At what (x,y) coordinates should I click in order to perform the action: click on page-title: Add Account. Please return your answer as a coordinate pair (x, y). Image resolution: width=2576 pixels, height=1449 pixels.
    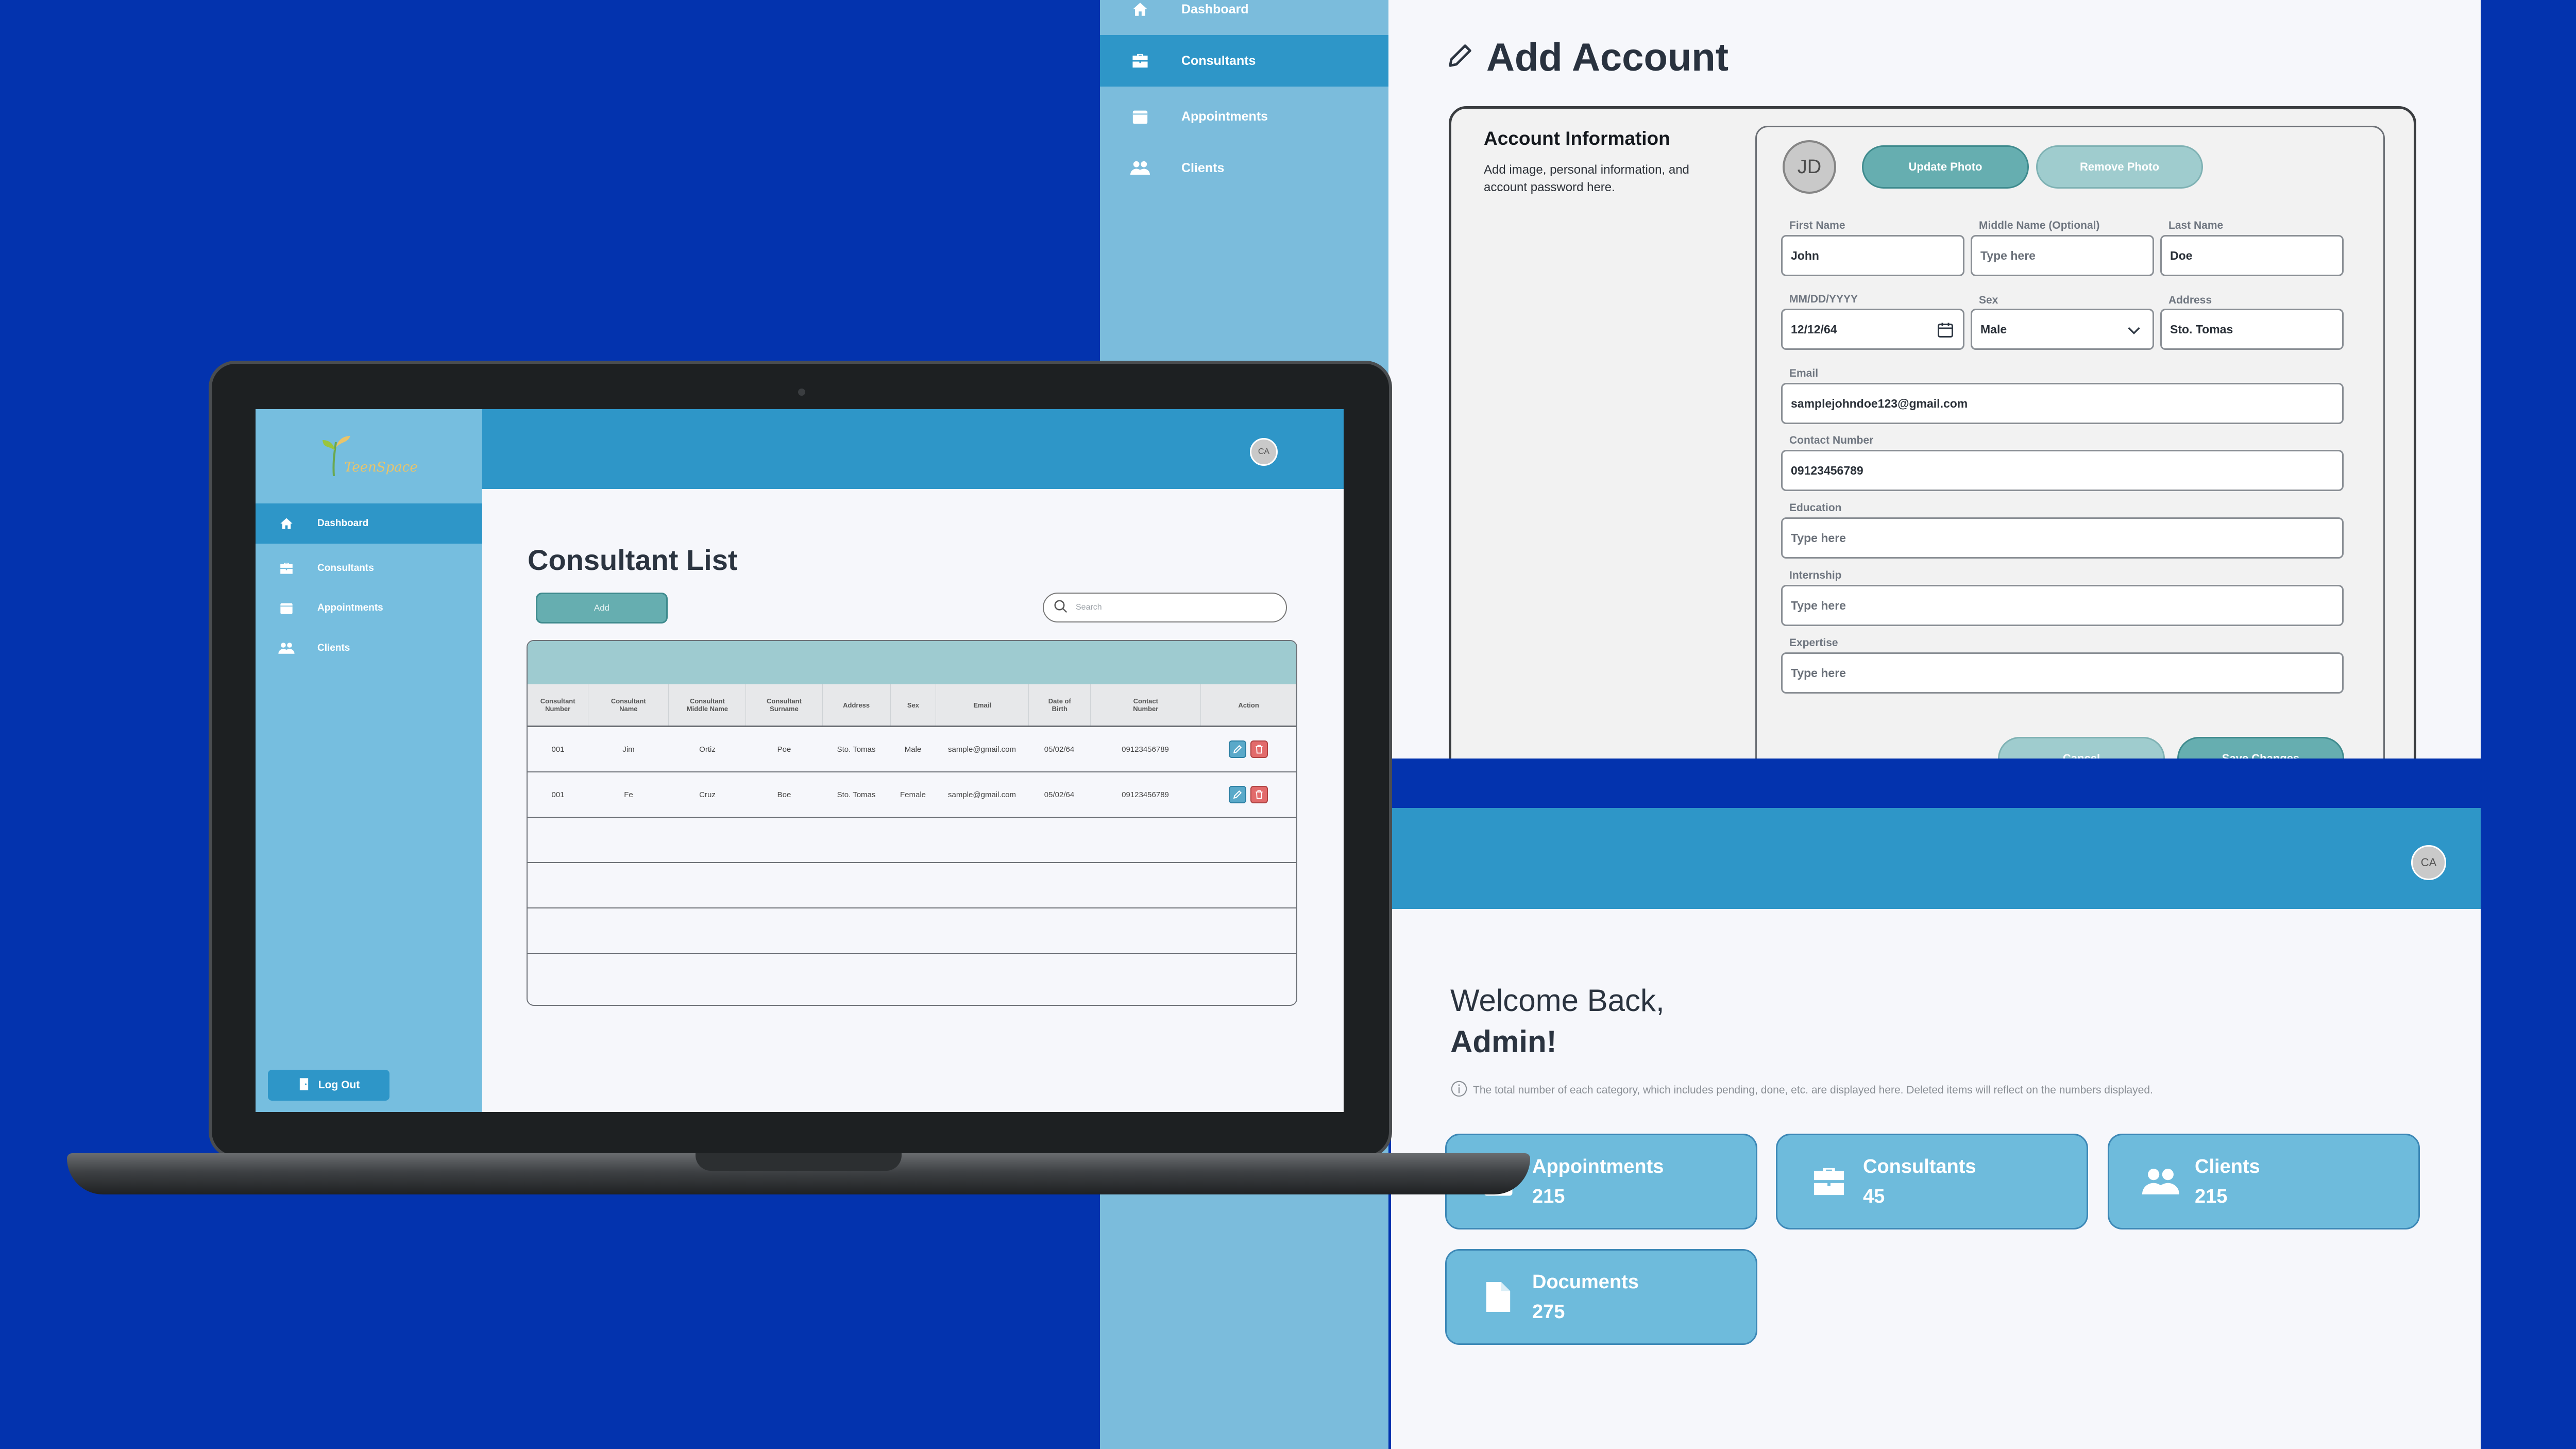
    Looking at the image, I should click on (1586, 57).